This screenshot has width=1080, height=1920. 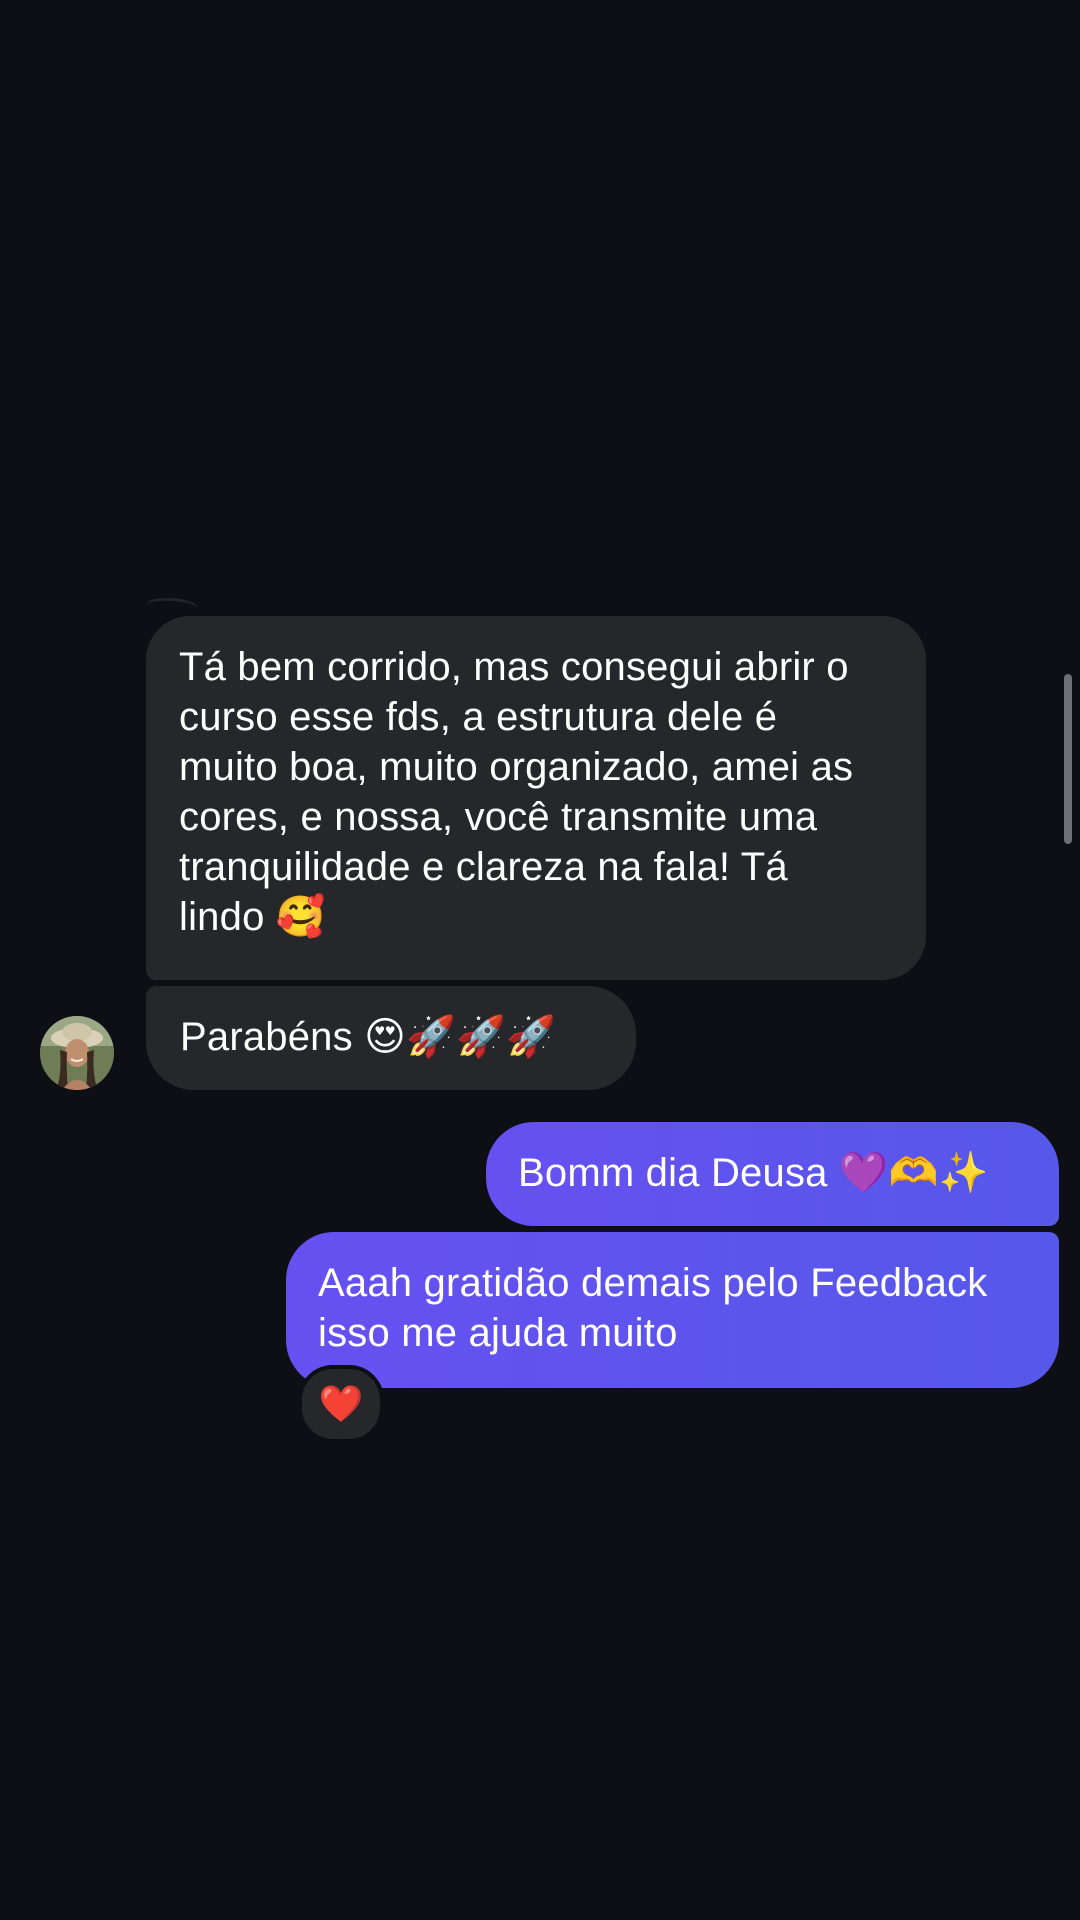 What do you see at coordinates (341, 1404) in the screenshot?
I see `heart-reaction-icon: ❤️` at bounding box center [341, 1404].